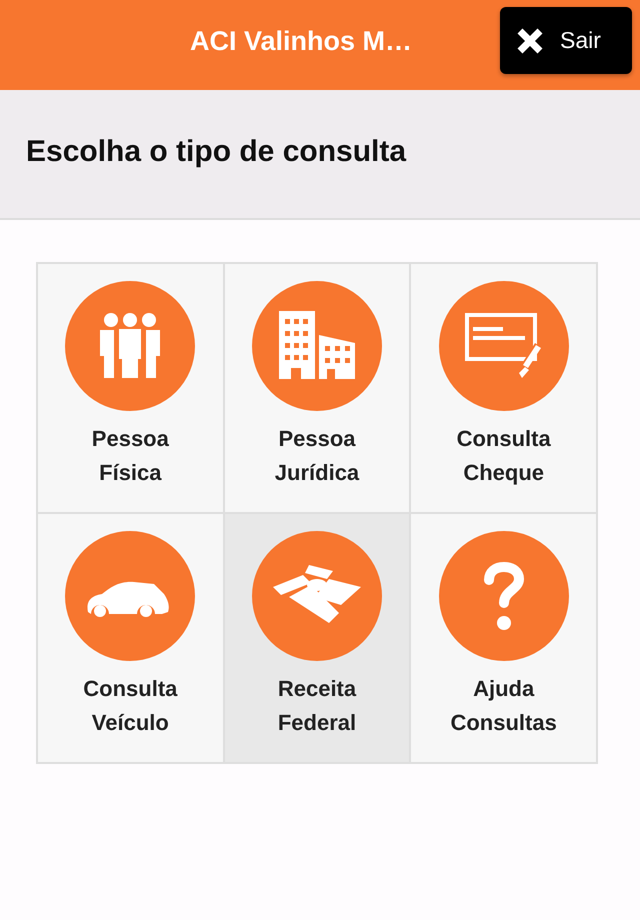 This screenshot has width=640, height=920. I want to click on buildings-icon, so click(316, 346).